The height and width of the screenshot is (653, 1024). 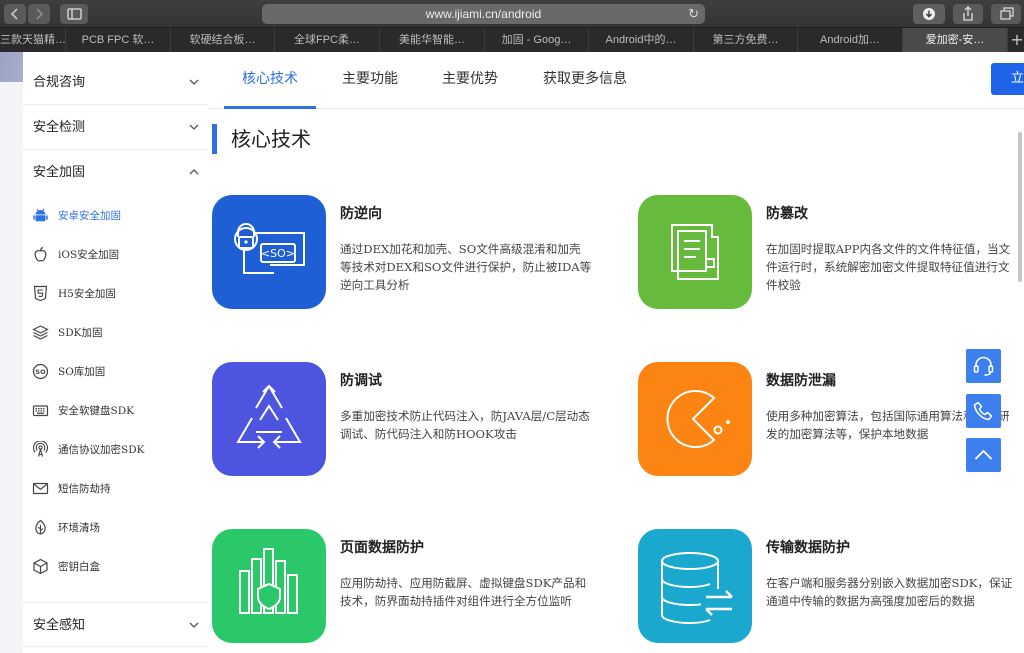 I want to click on sidebar-item-label: 安卓安全加固, so click(x=89, y=216).